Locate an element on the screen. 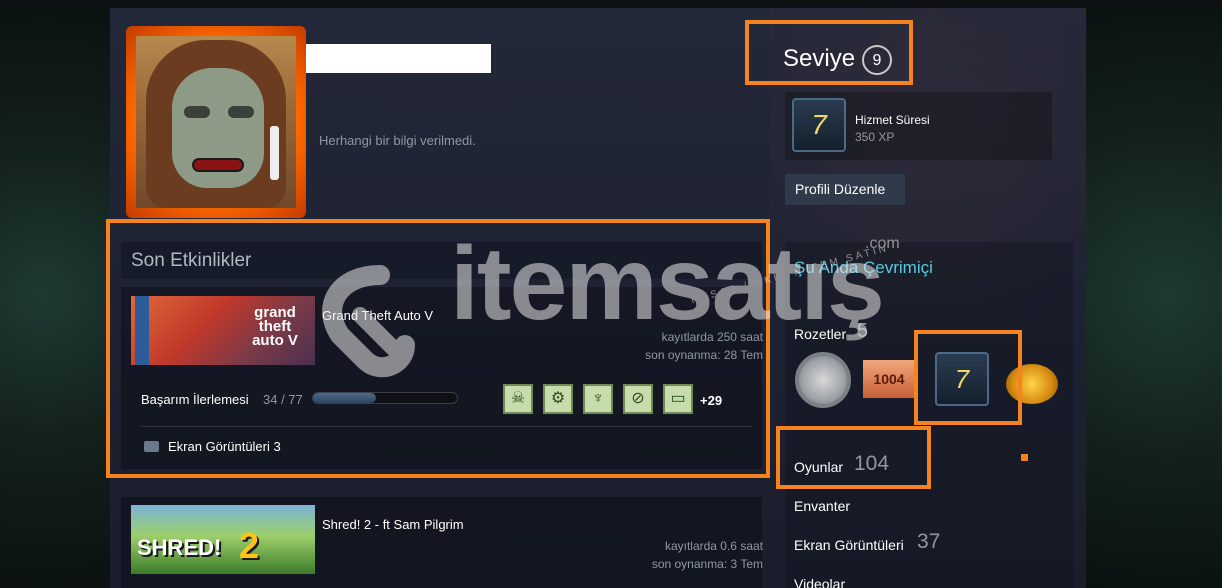 The image size is (1222, 588). gta-capsule-side is located at coordinates (142, 330).